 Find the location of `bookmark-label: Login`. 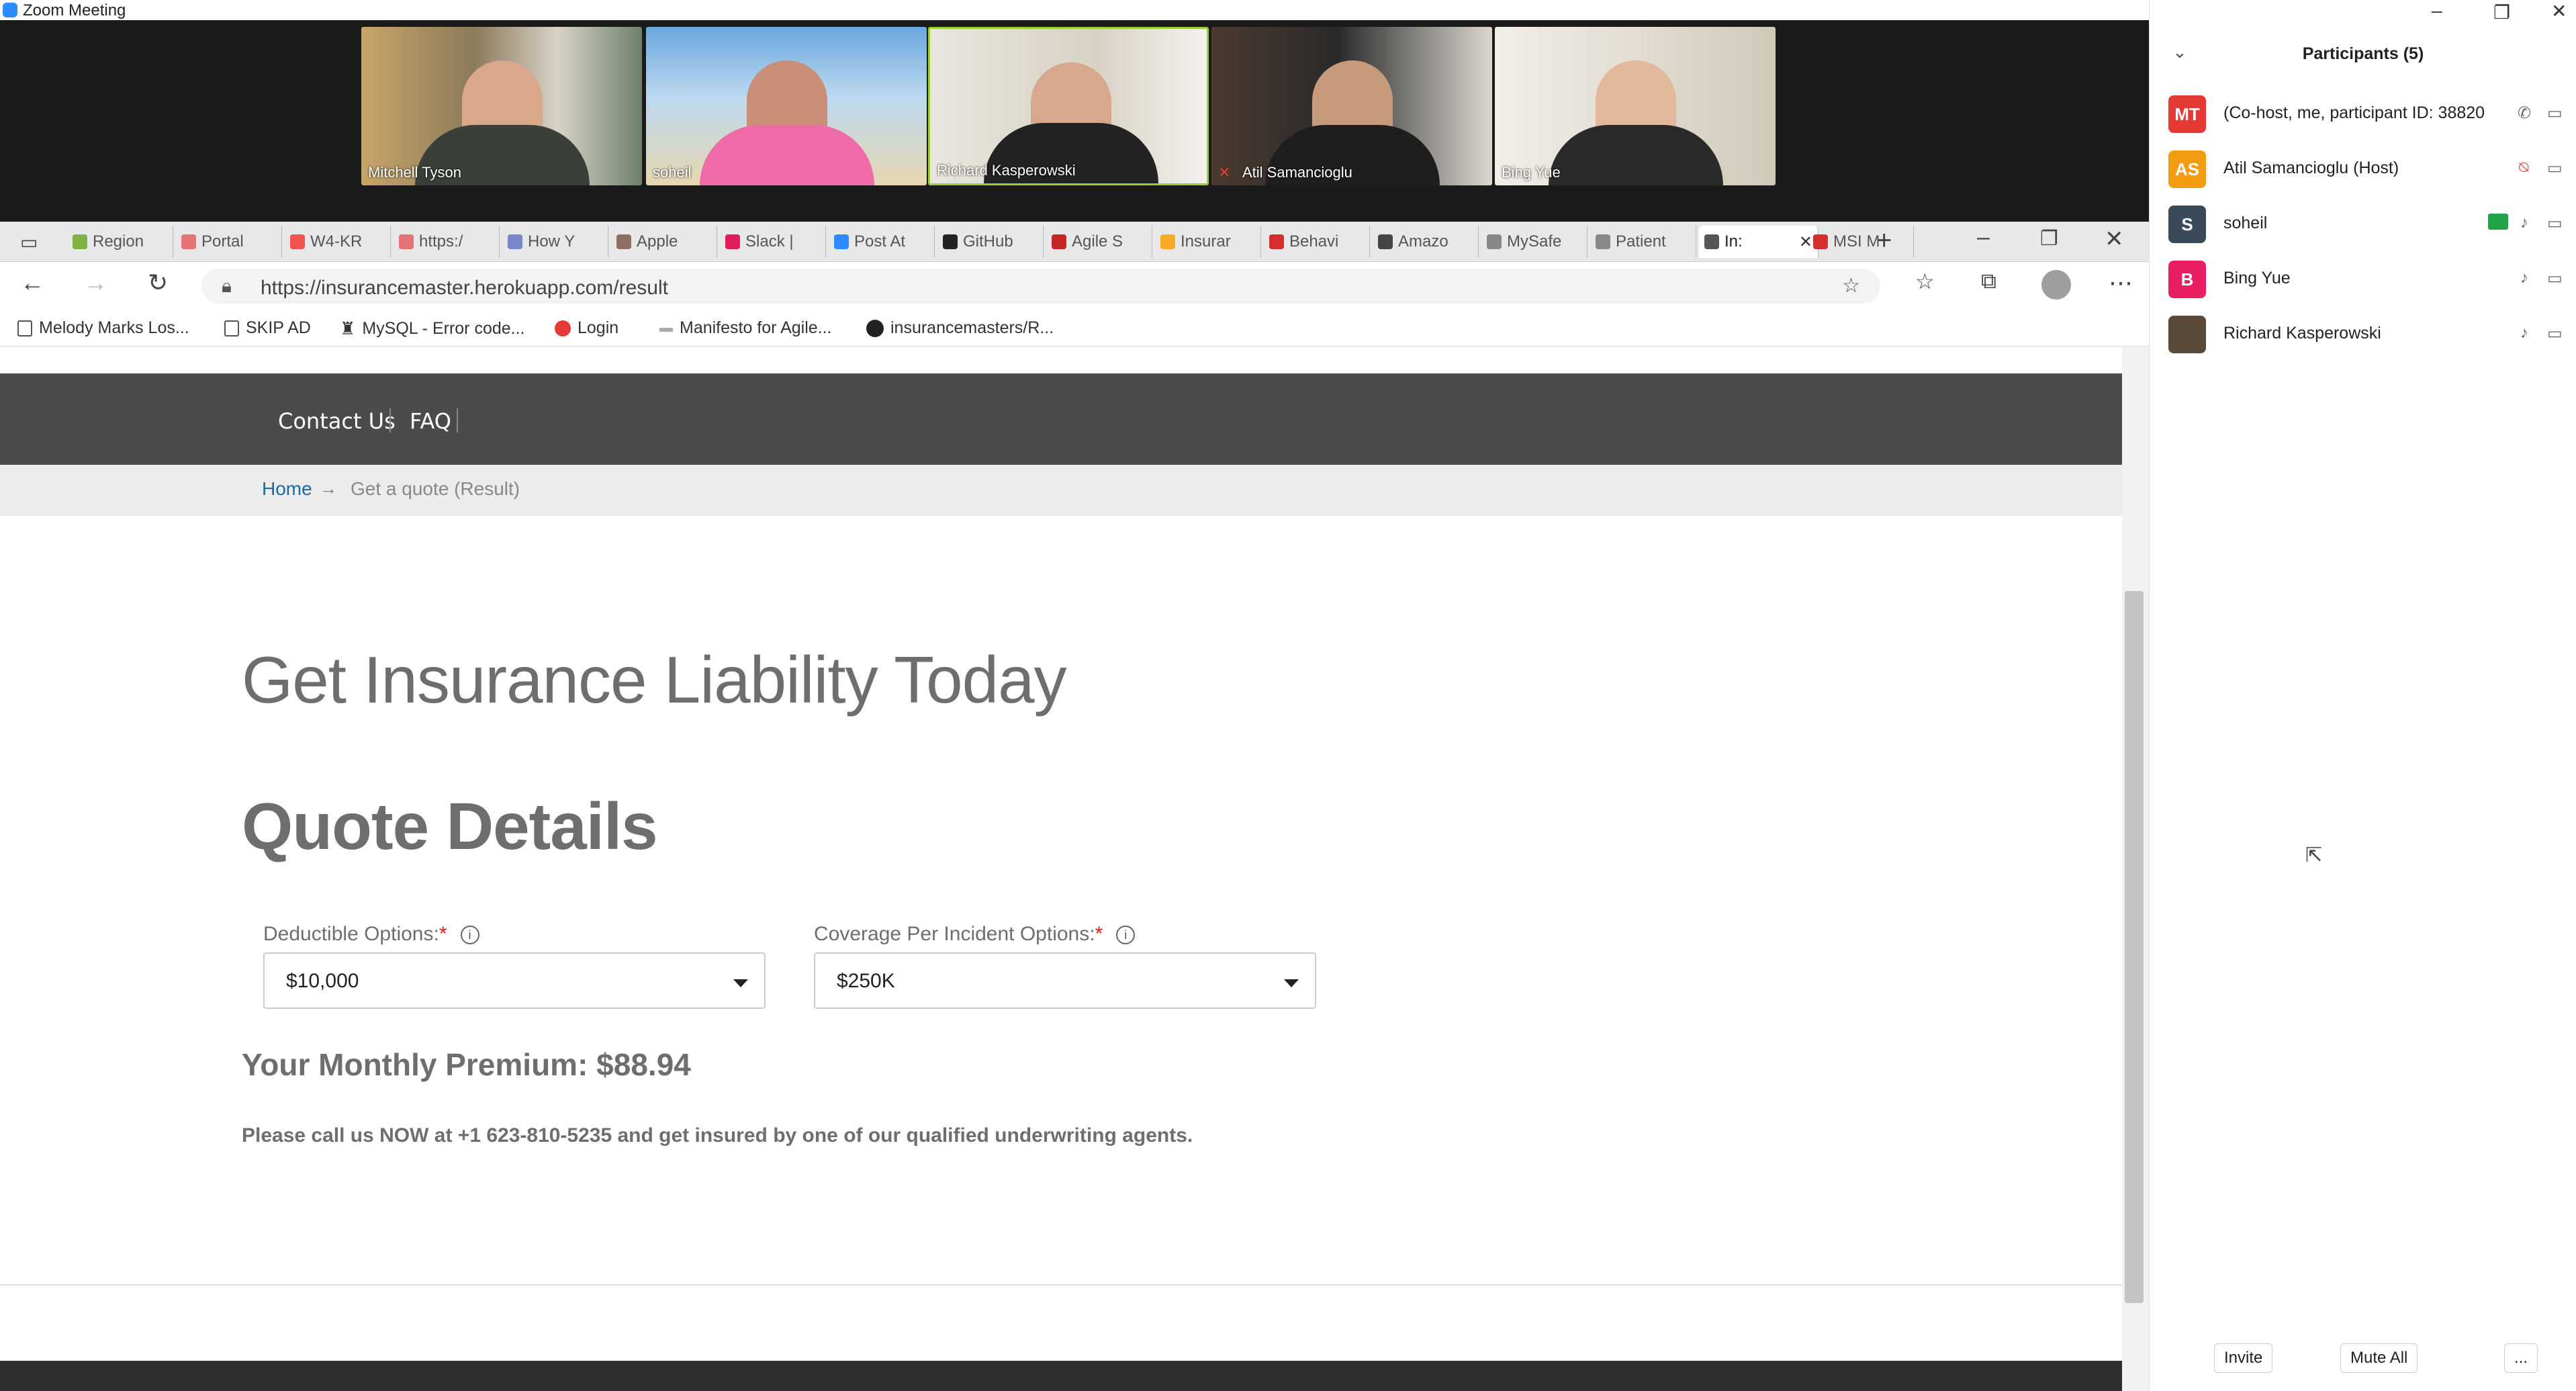

bookmark-label: Login is located at coordinates (598, 327).